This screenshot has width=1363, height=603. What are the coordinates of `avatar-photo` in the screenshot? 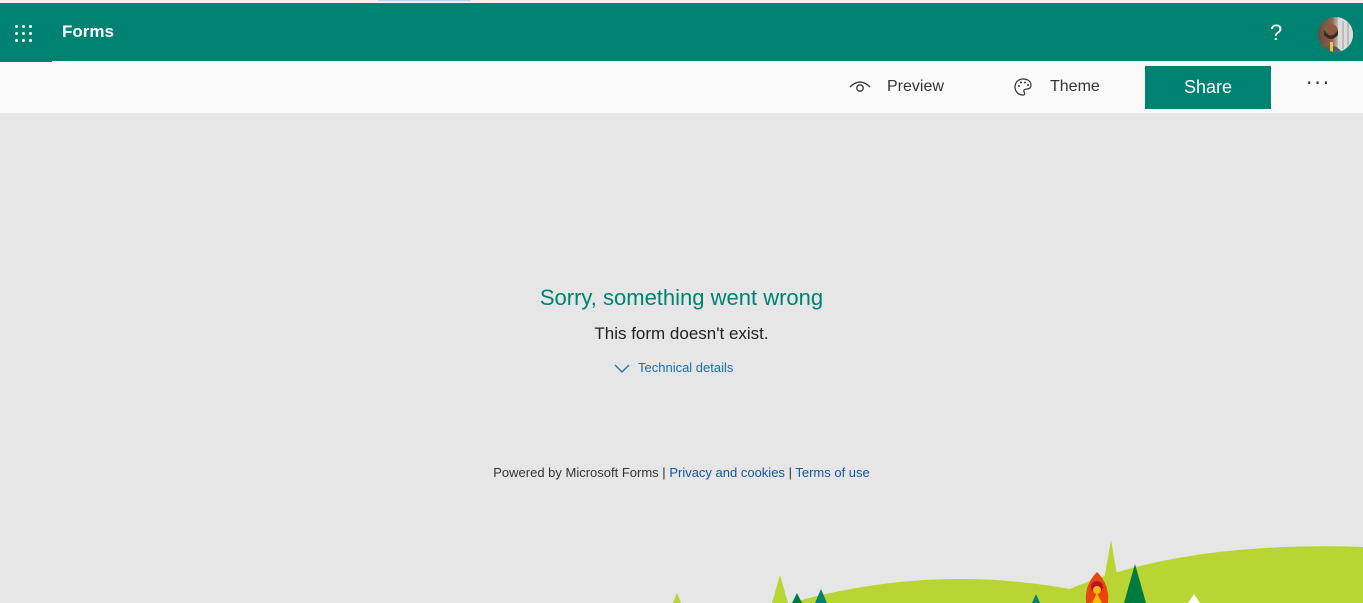 It's located at (1336, 34).